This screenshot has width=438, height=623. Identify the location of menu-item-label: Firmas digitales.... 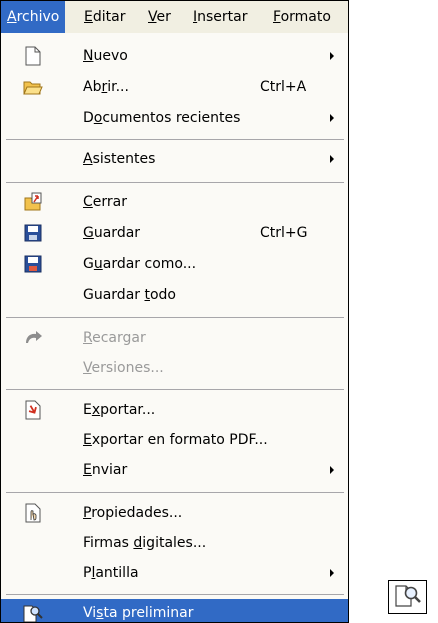
(145, 543).